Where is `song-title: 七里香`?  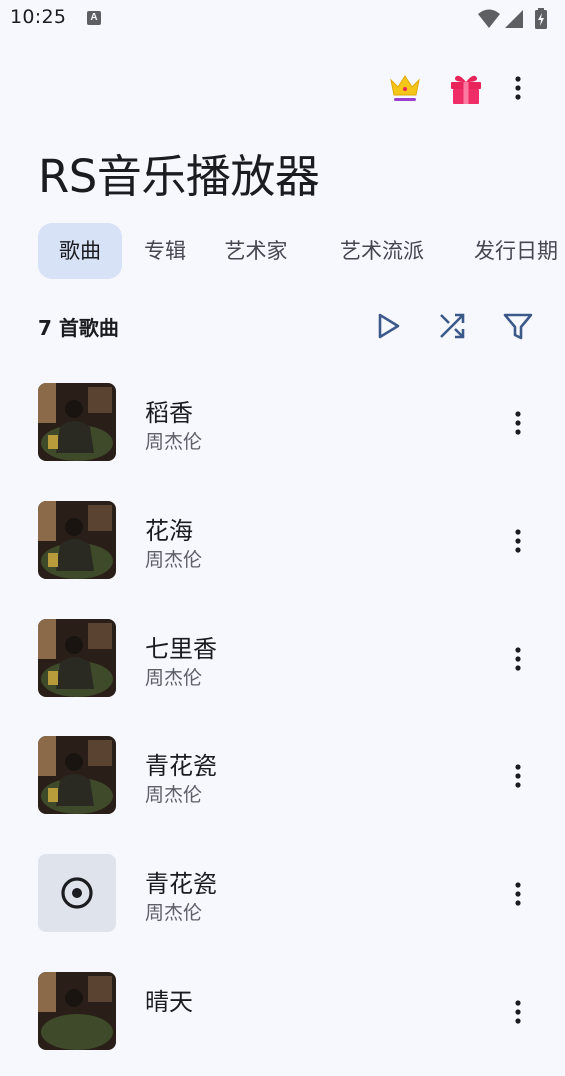 song-title: 七里香 is located at coordinates (181, 649).